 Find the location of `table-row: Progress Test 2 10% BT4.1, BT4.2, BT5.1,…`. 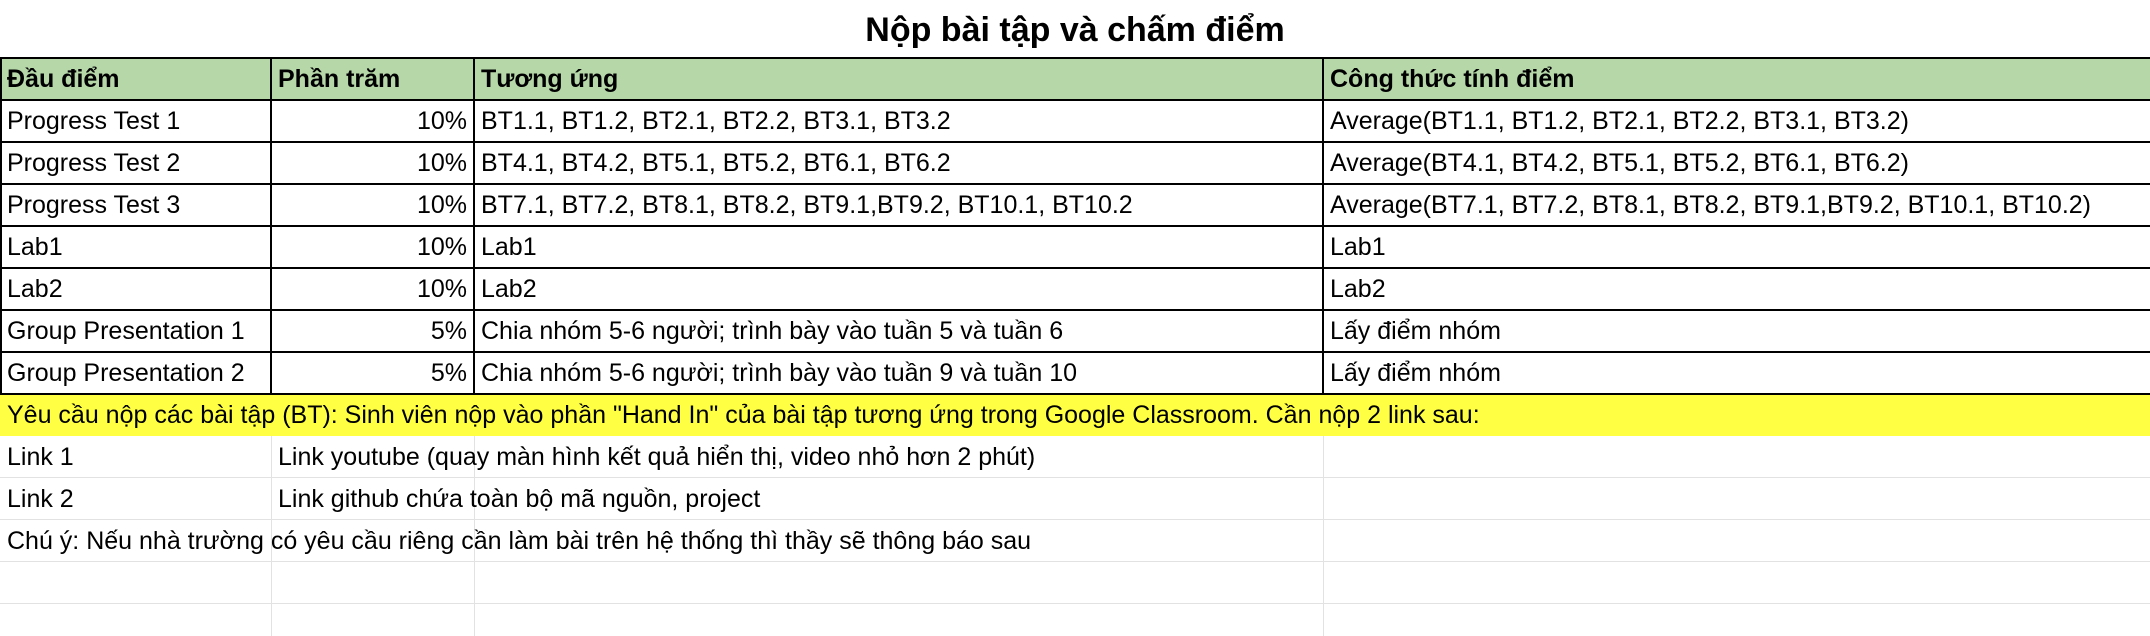

table-row: Progress Test 2 10% BT4.1, BT4.2, BT5.1,… is located at coordinates (1075, 163).